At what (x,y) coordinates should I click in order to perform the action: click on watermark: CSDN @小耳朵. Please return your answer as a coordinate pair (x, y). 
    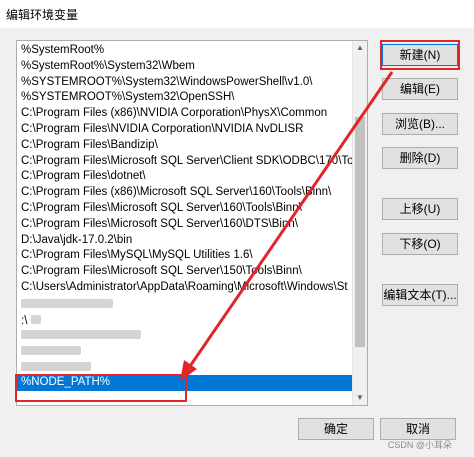
    Looking at the image, I should click on (419, 445).